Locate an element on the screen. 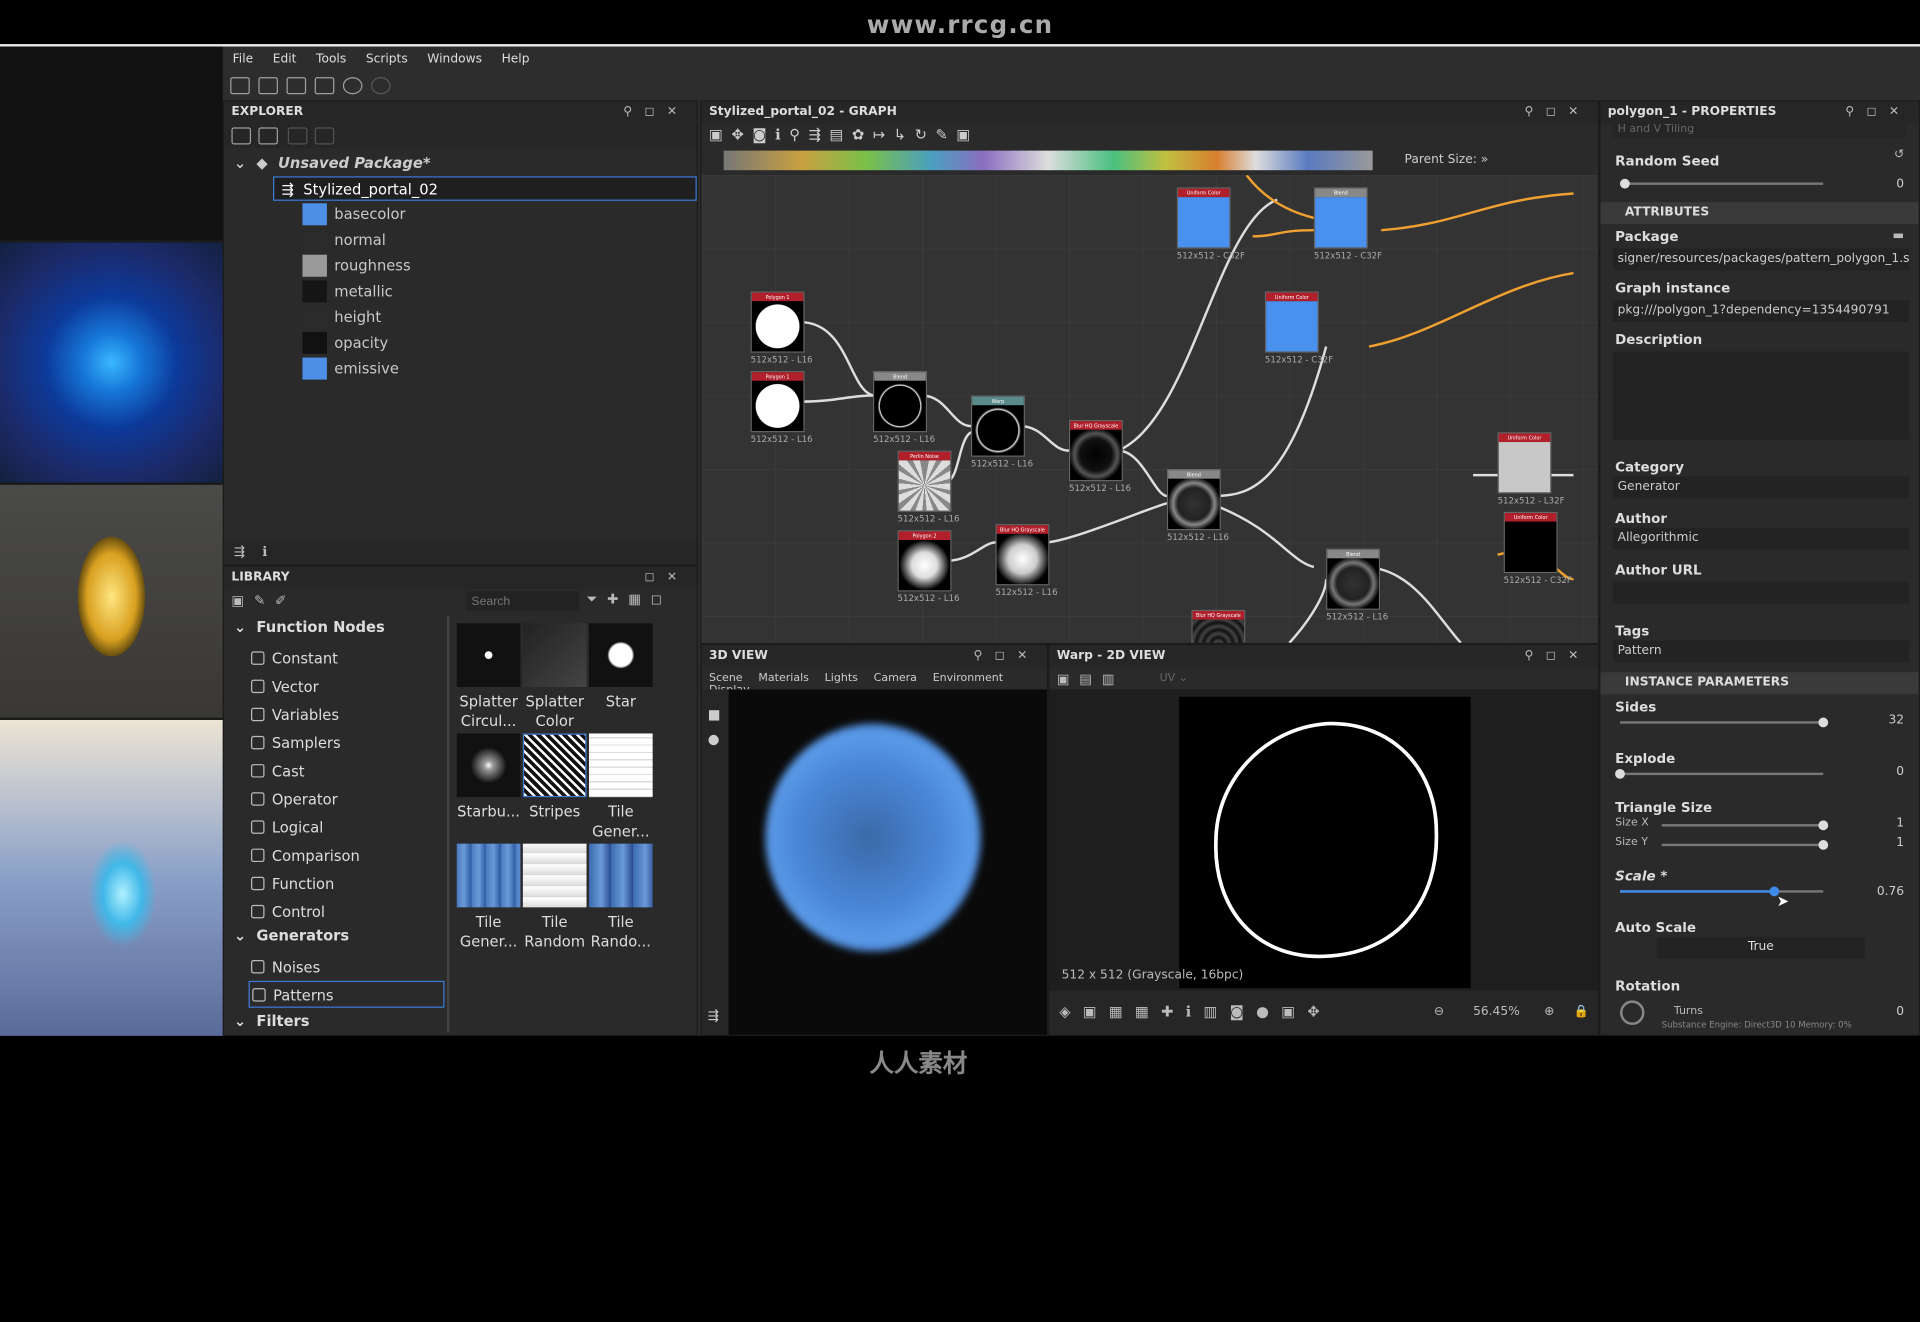 This screenshot has height=1322, width=1920. tab-materials: Materials is located at coordinates (783, 678).